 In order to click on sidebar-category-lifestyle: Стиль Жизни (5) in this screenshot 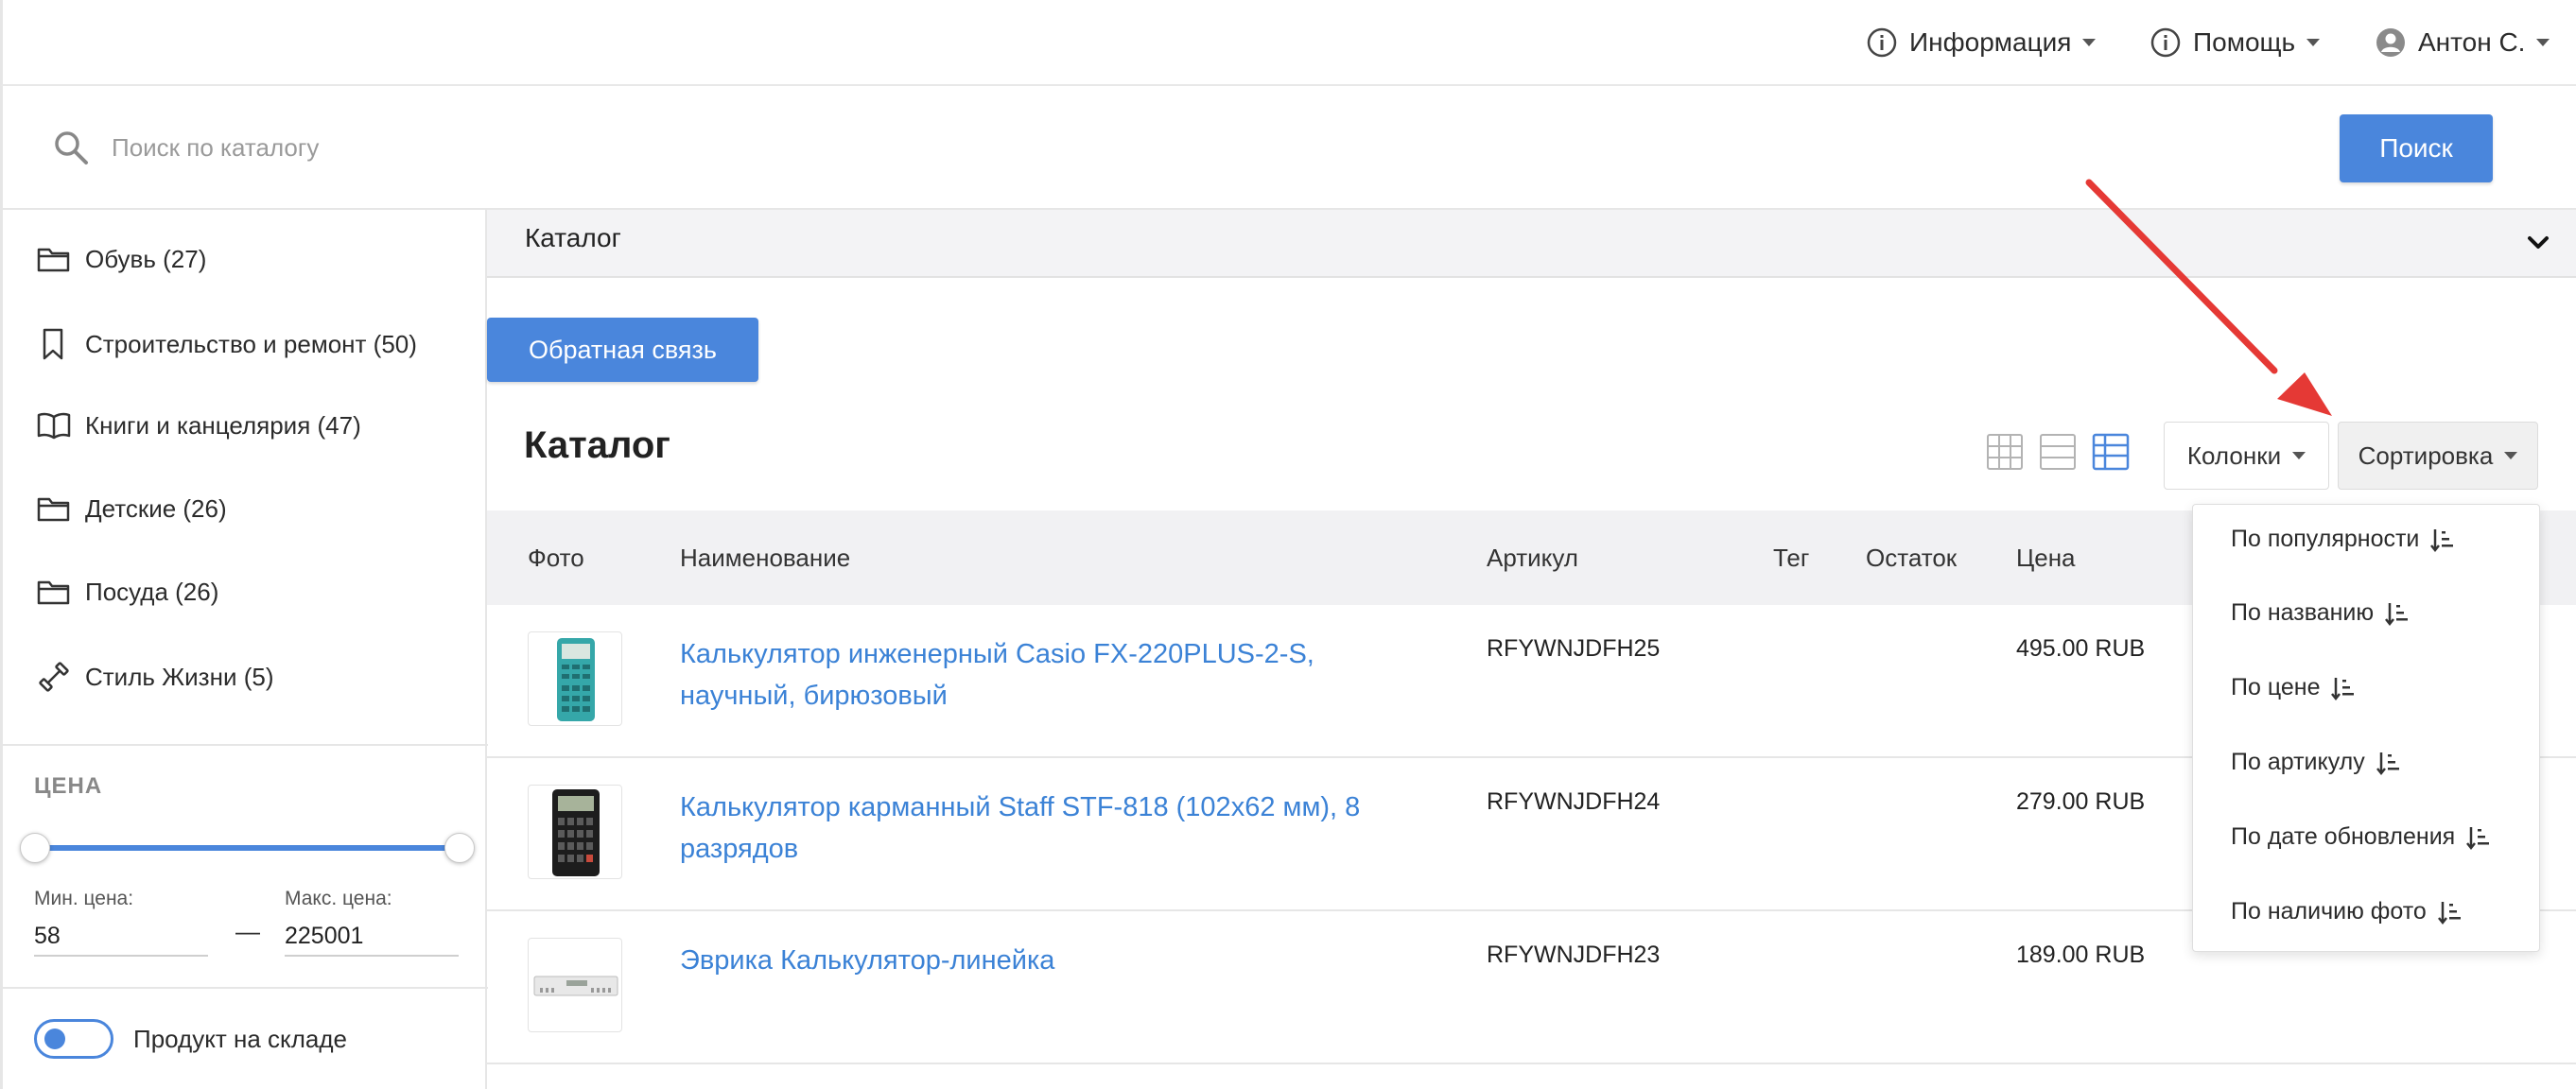, I will do `click(154, 677)`.